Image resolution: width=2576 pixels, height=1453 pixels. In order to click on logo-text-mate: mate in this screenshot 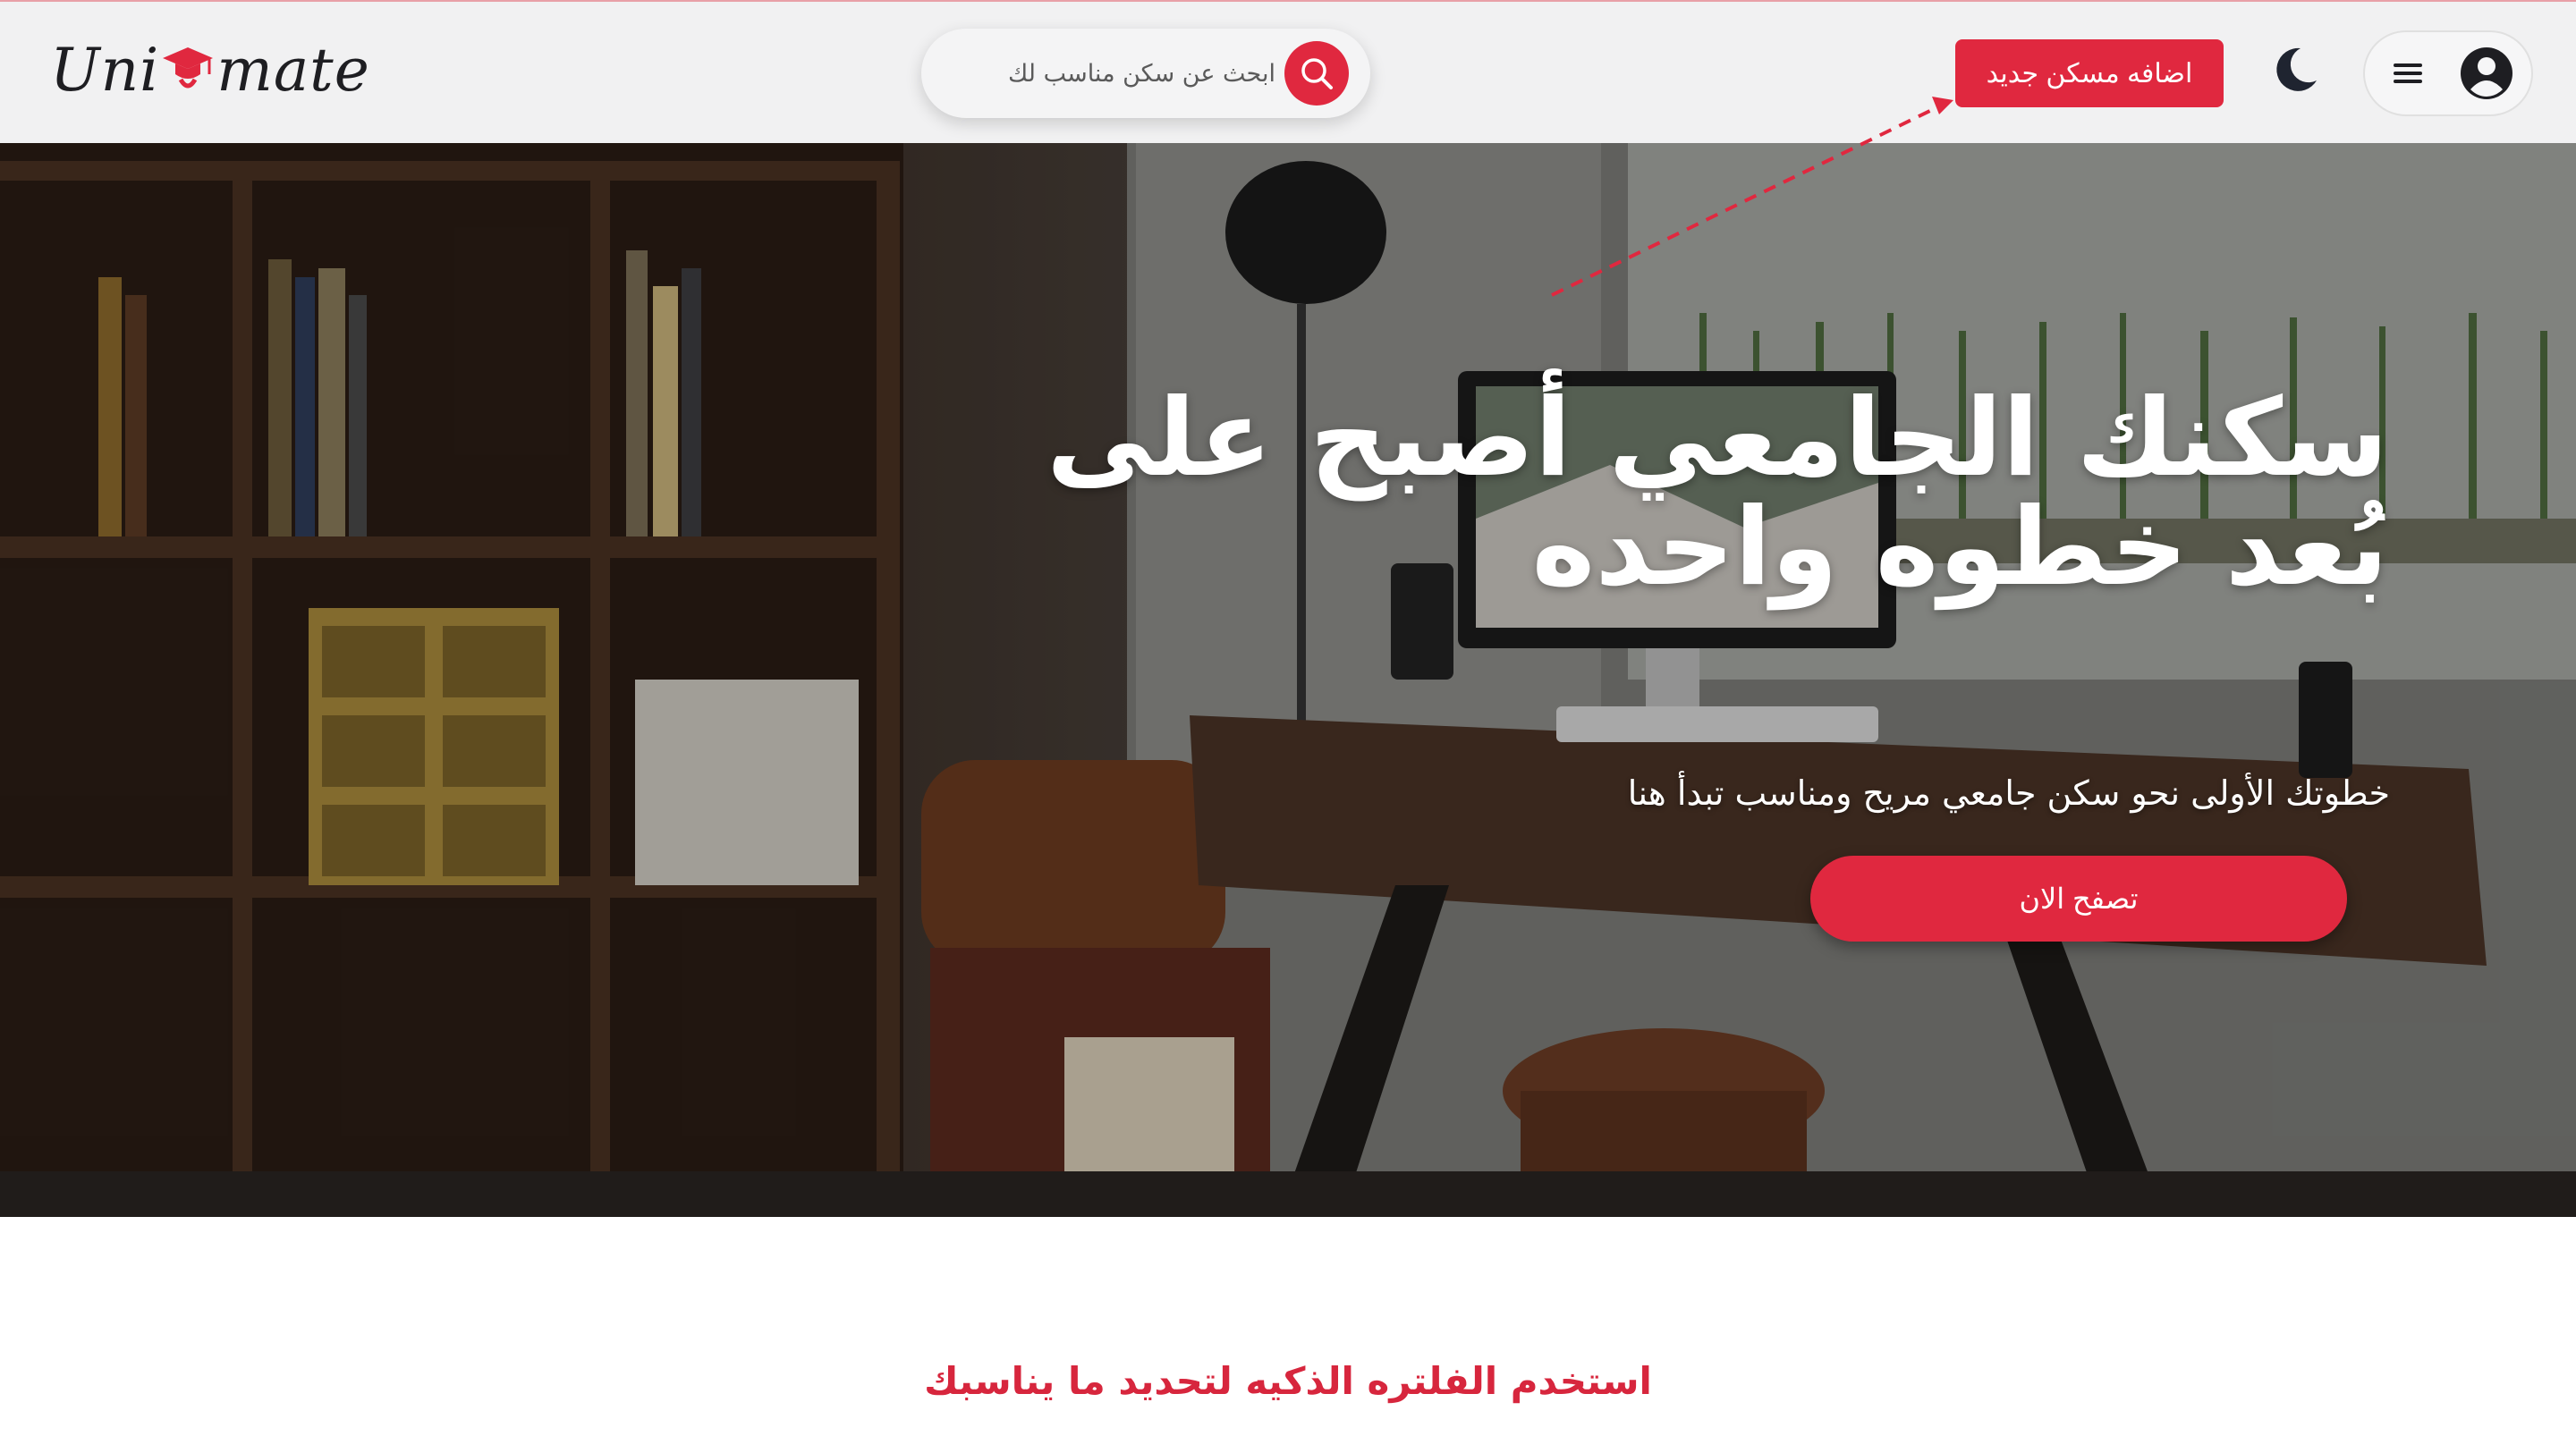, I will do `click(293, 70)`.